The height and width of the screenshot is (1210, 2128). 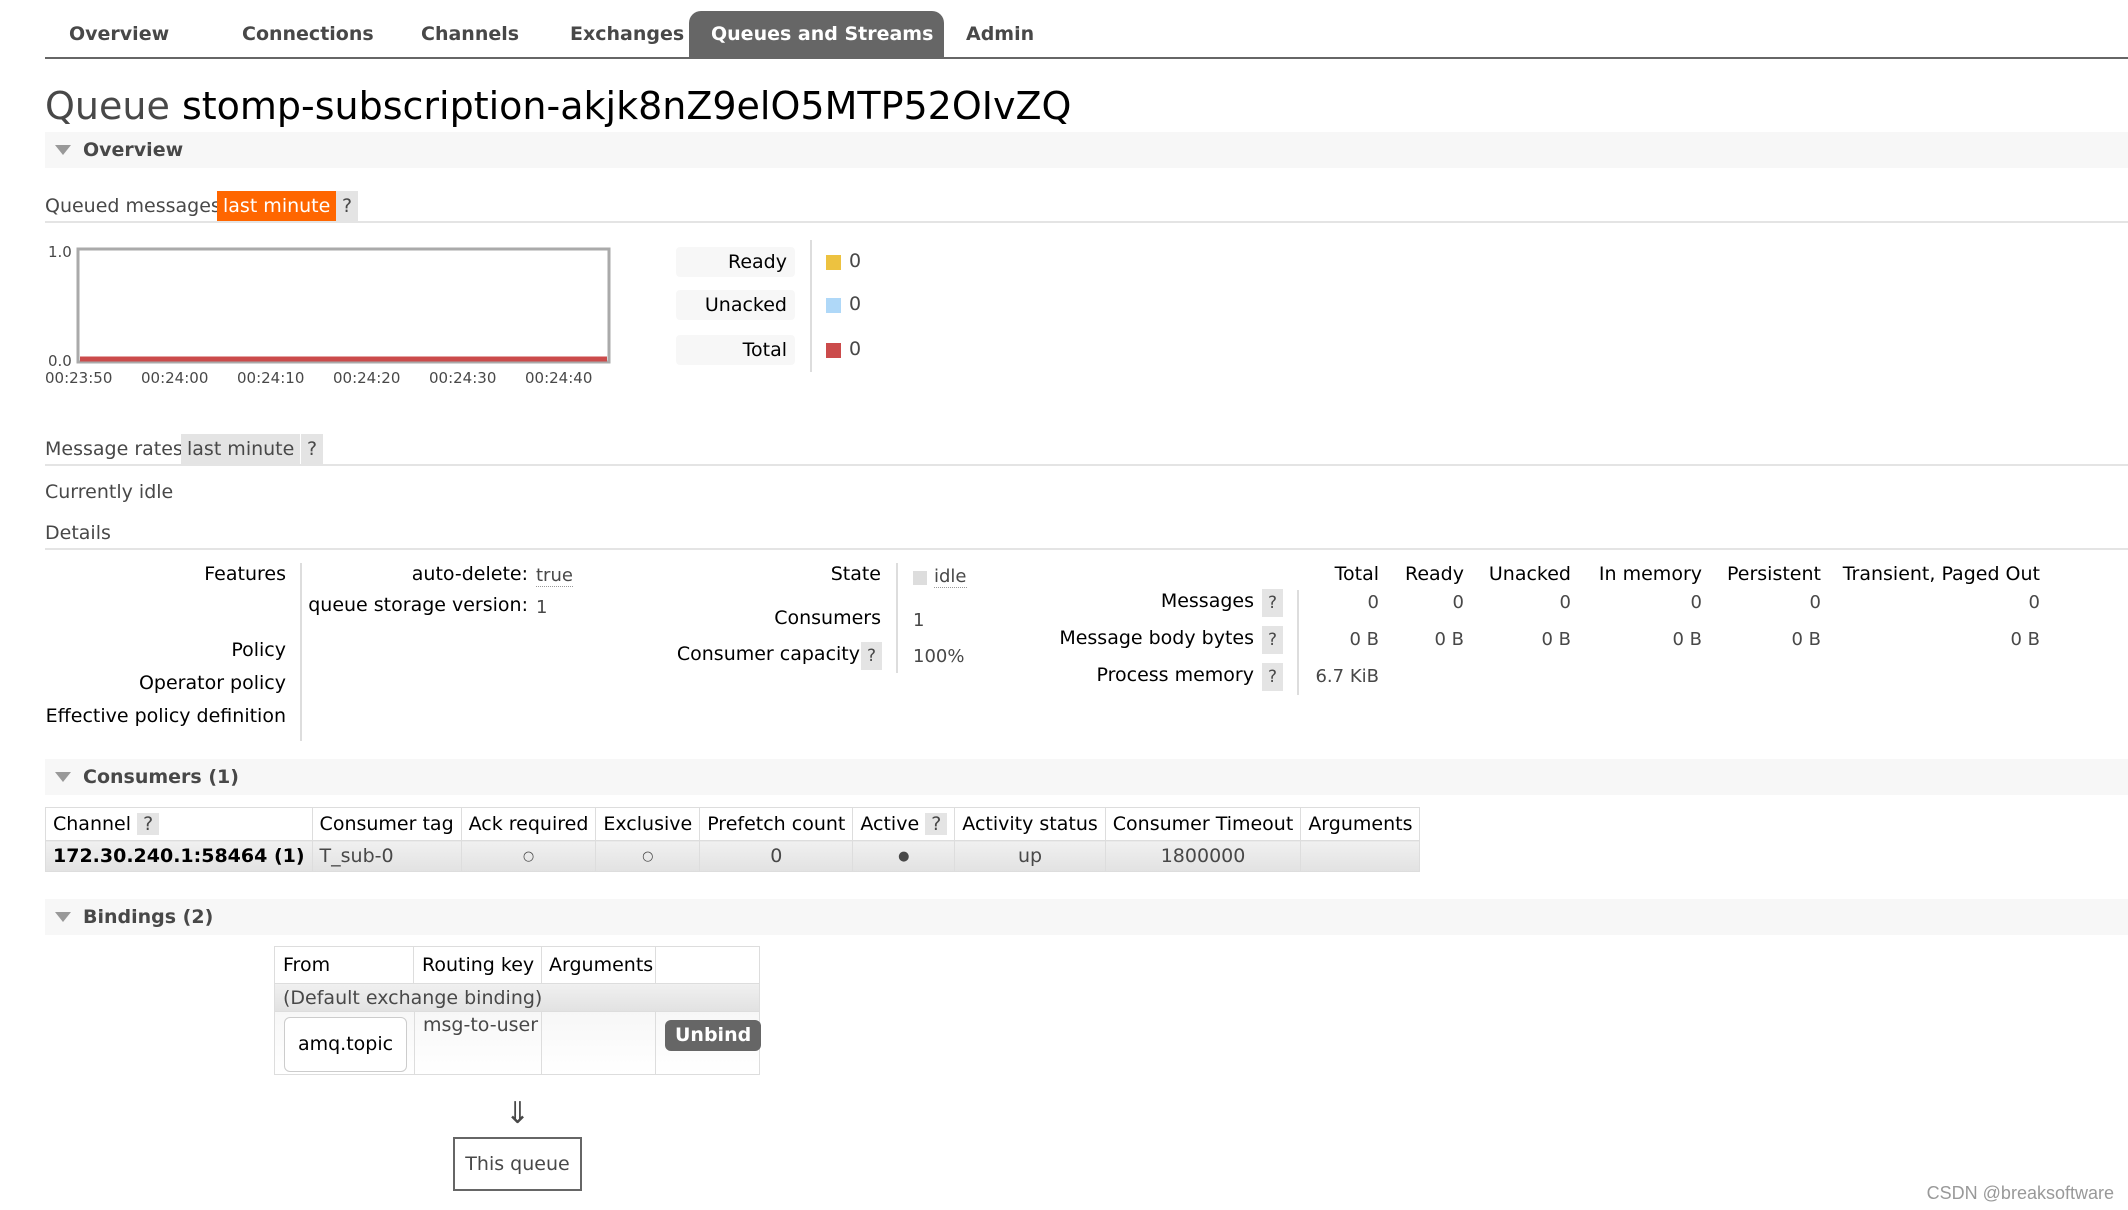 What do you see at coordinates (833, 262) in the screenshot?
I see `legend-swatch-ready` at bounding box center [833, 262].